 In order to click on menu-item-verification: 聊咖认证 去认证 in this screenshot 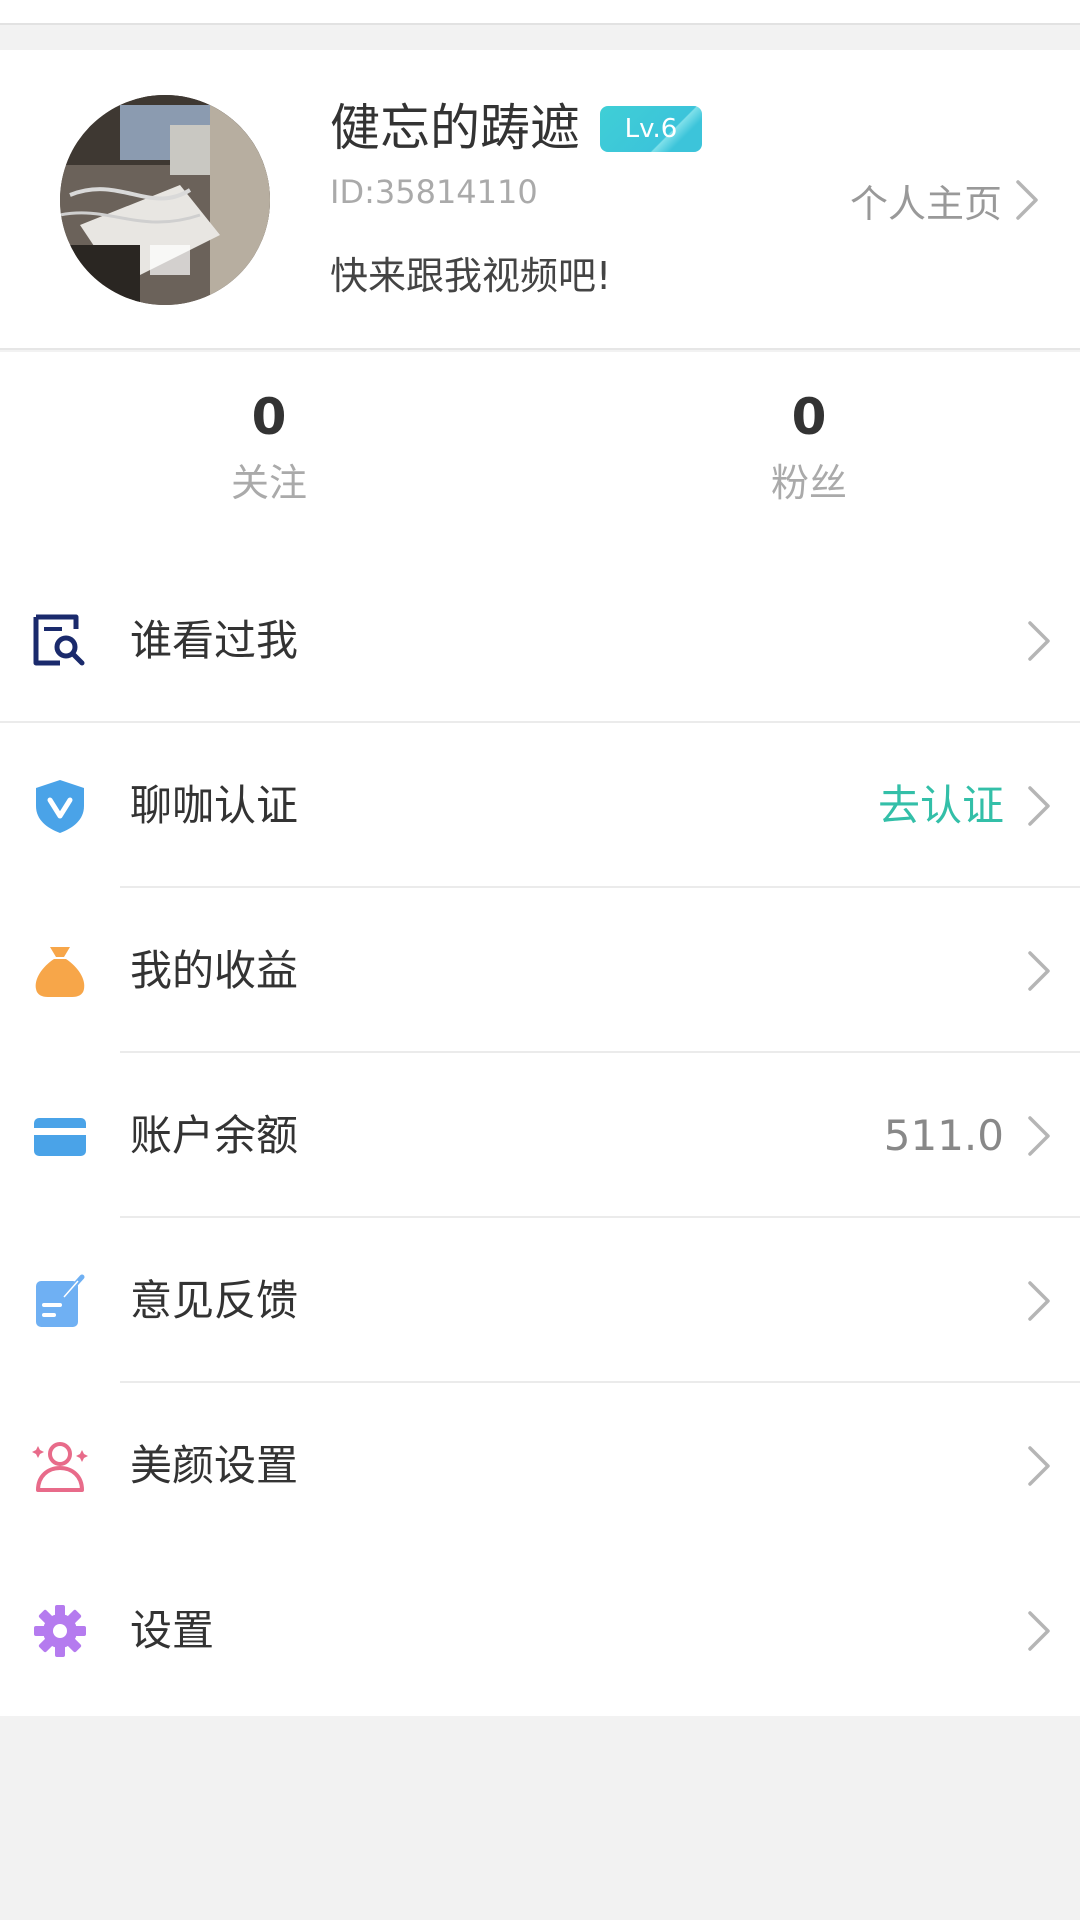, I will do `click(540, 805)`.